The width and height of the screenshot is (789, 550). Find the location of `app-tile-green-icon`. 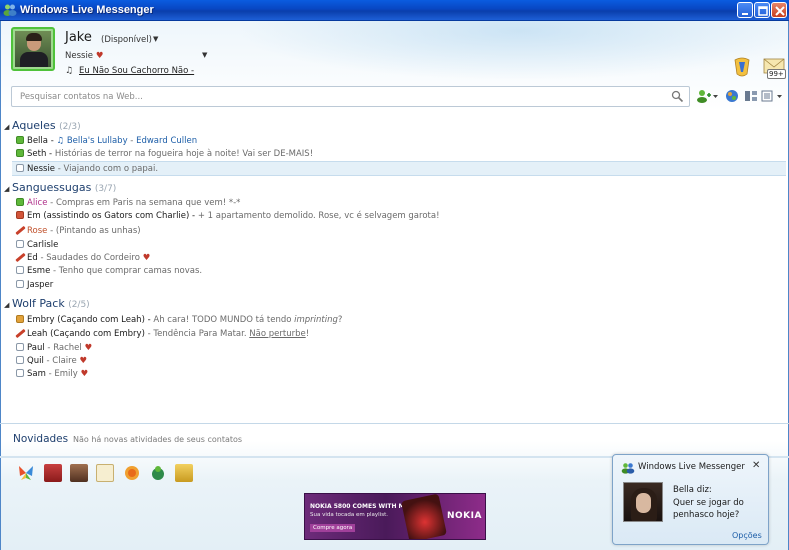

app-tile-green-icon is located at coordinates (158, 473).